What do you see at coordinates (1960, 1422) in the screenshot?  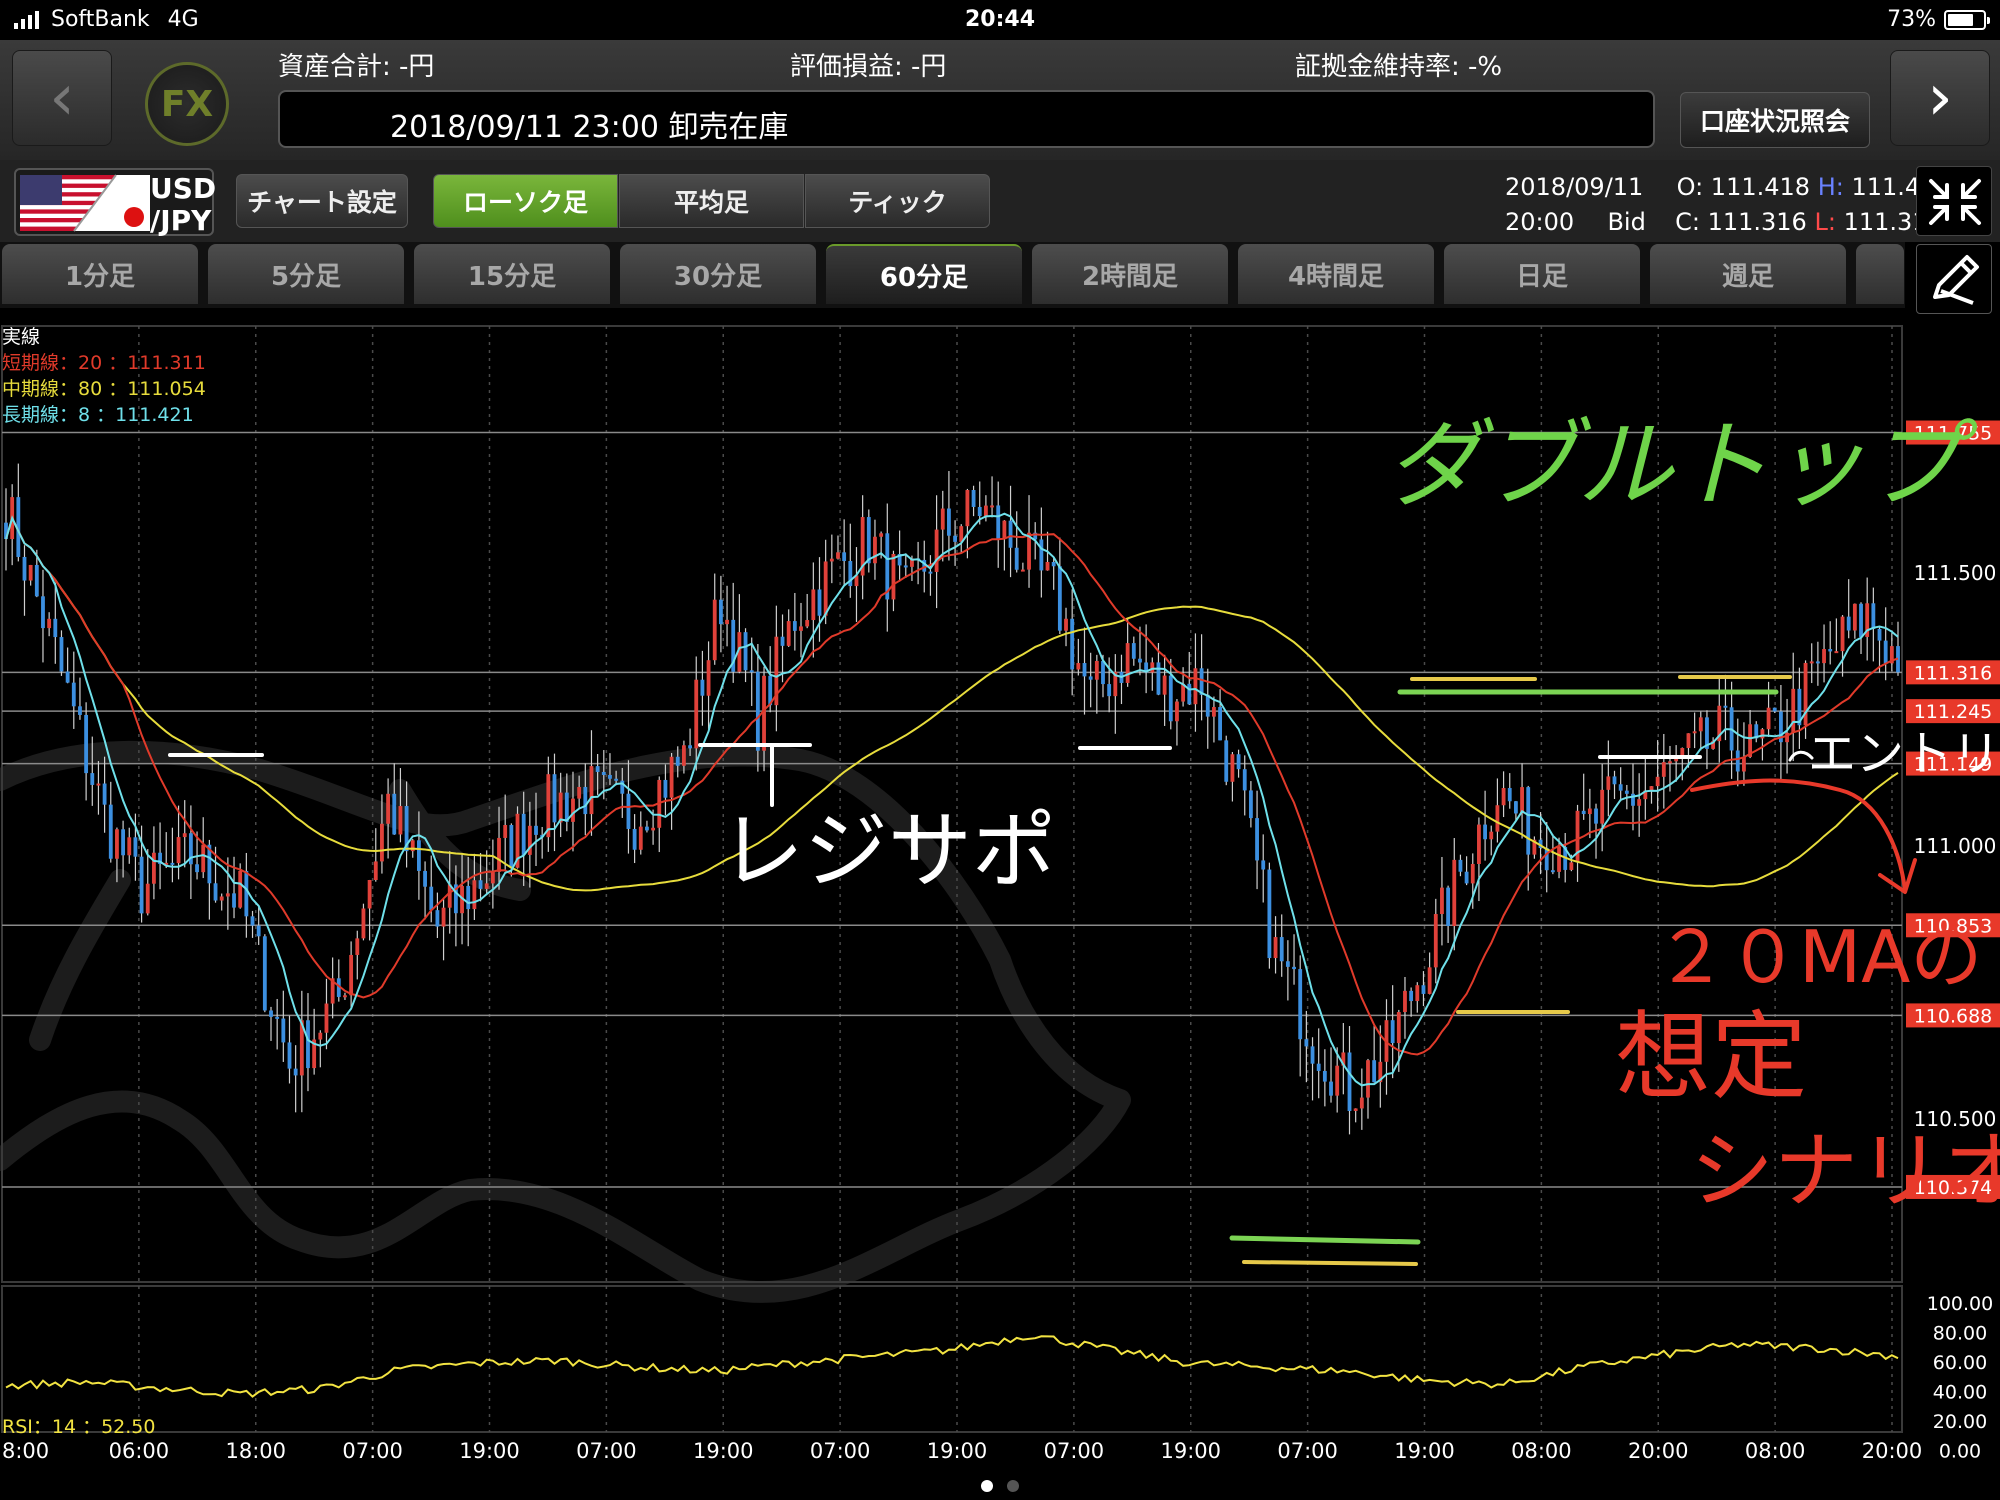 I see `rsi-tick-label: 20.00` at bounding box center [1960, 1422].